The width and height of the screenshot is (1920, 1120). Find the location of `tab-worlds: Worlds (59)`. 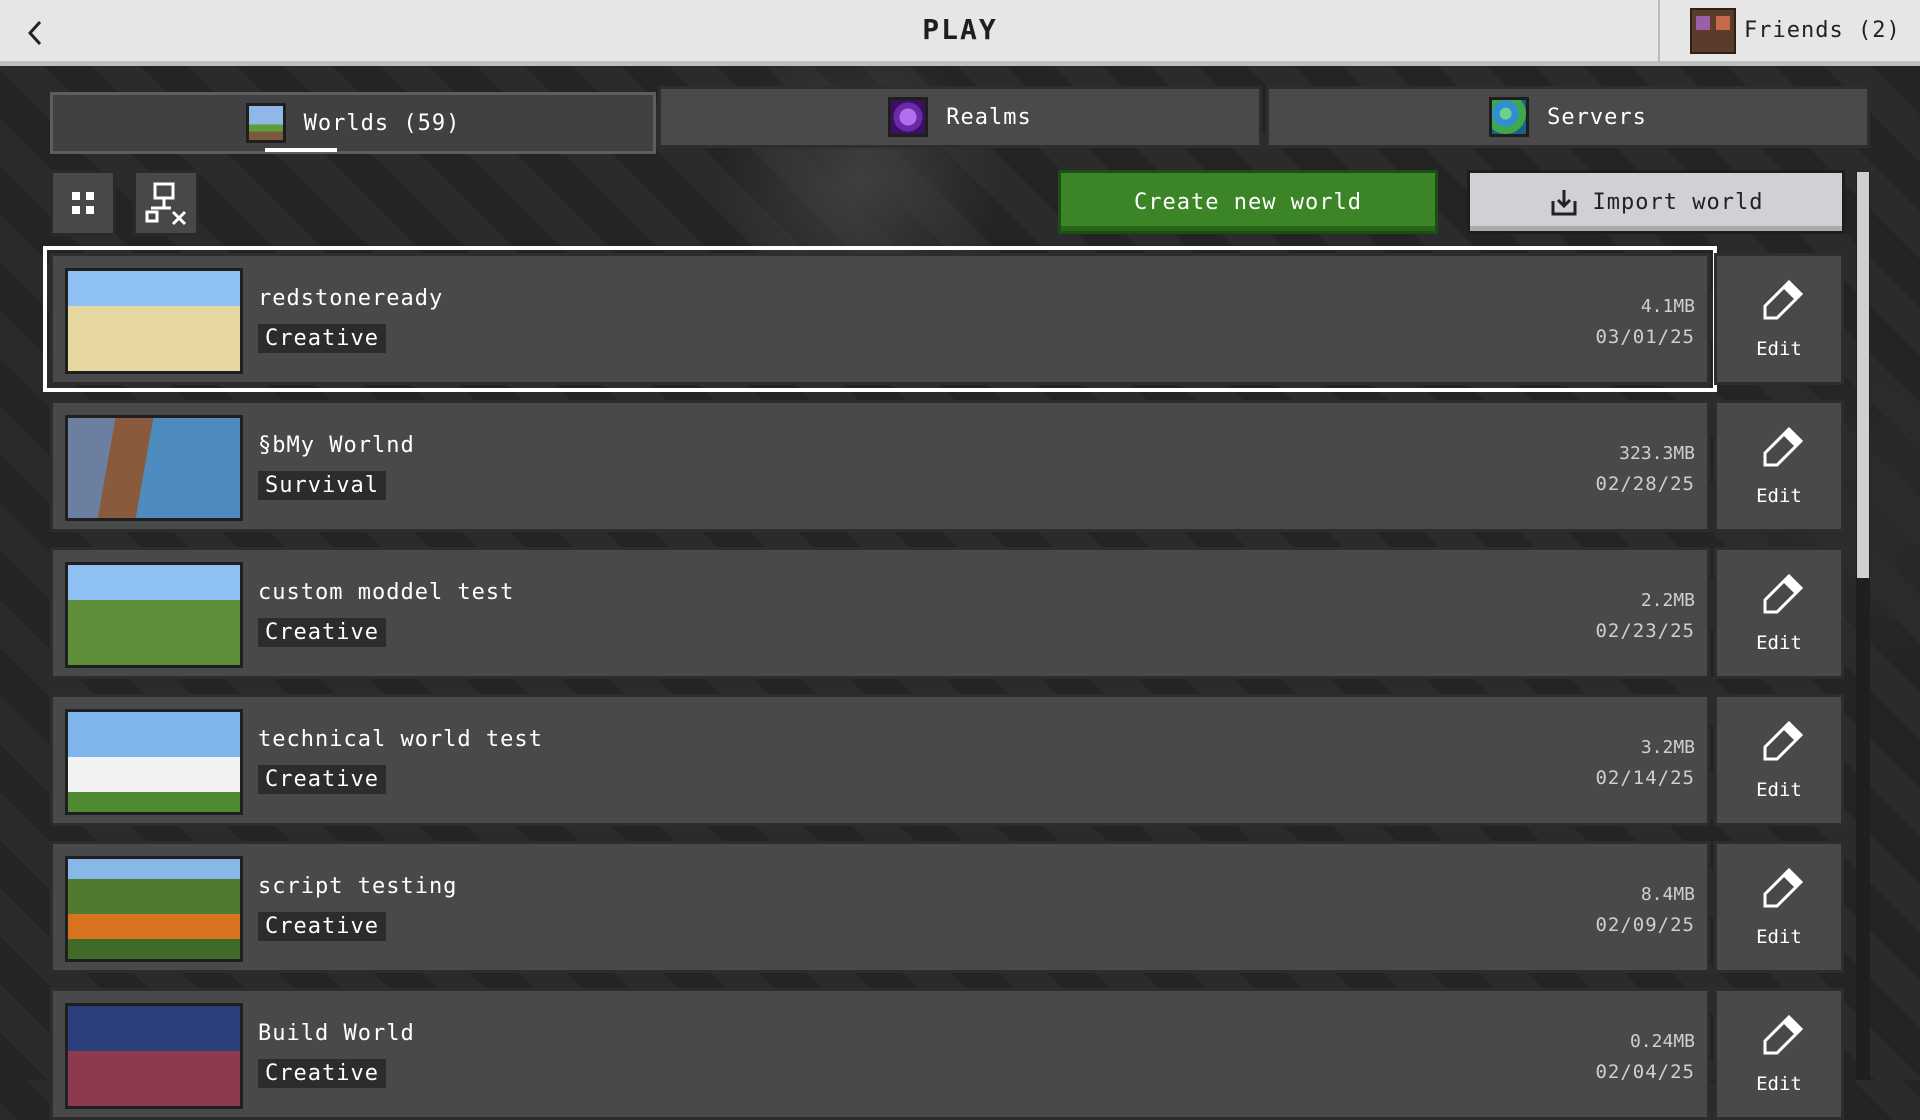

tab-worlds: Worlds (59) is located at coordinates (353, 123).